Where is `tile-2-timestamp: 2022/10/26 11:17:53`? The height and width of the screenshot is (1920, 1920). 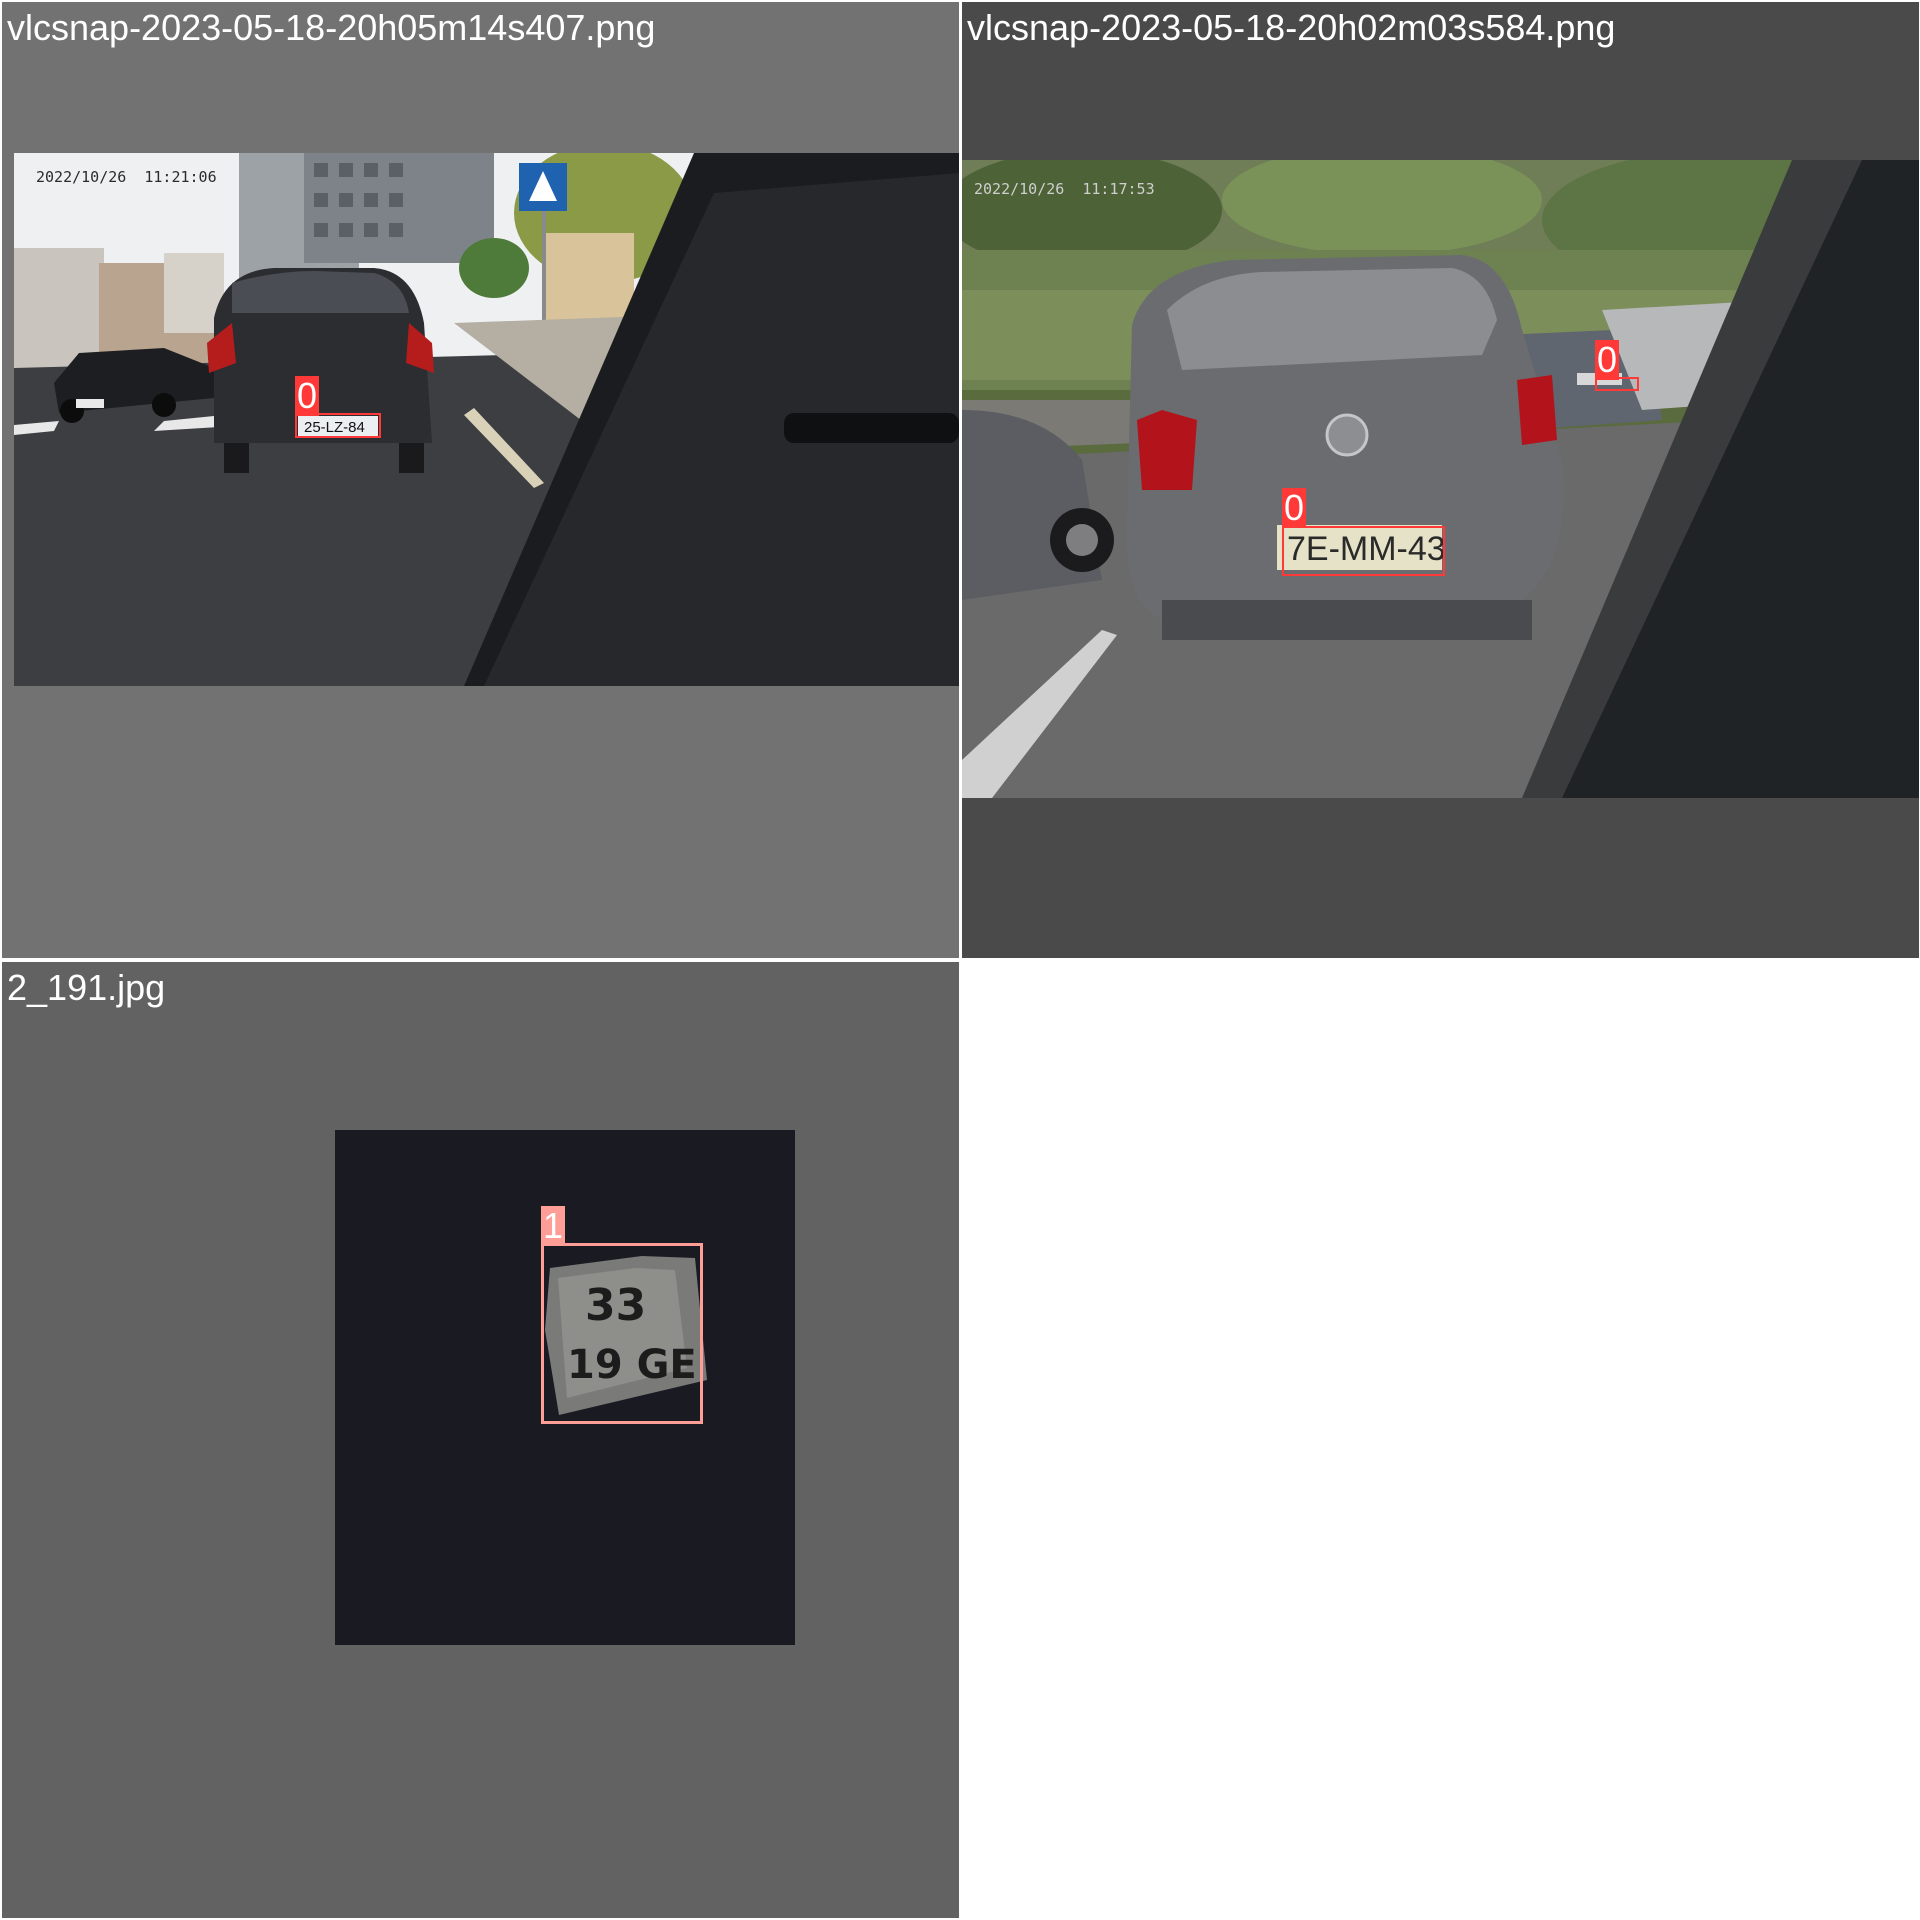
tile-2-timestamp: 2022/10/26 11:17:53 is located at coordinates (1064, 189).